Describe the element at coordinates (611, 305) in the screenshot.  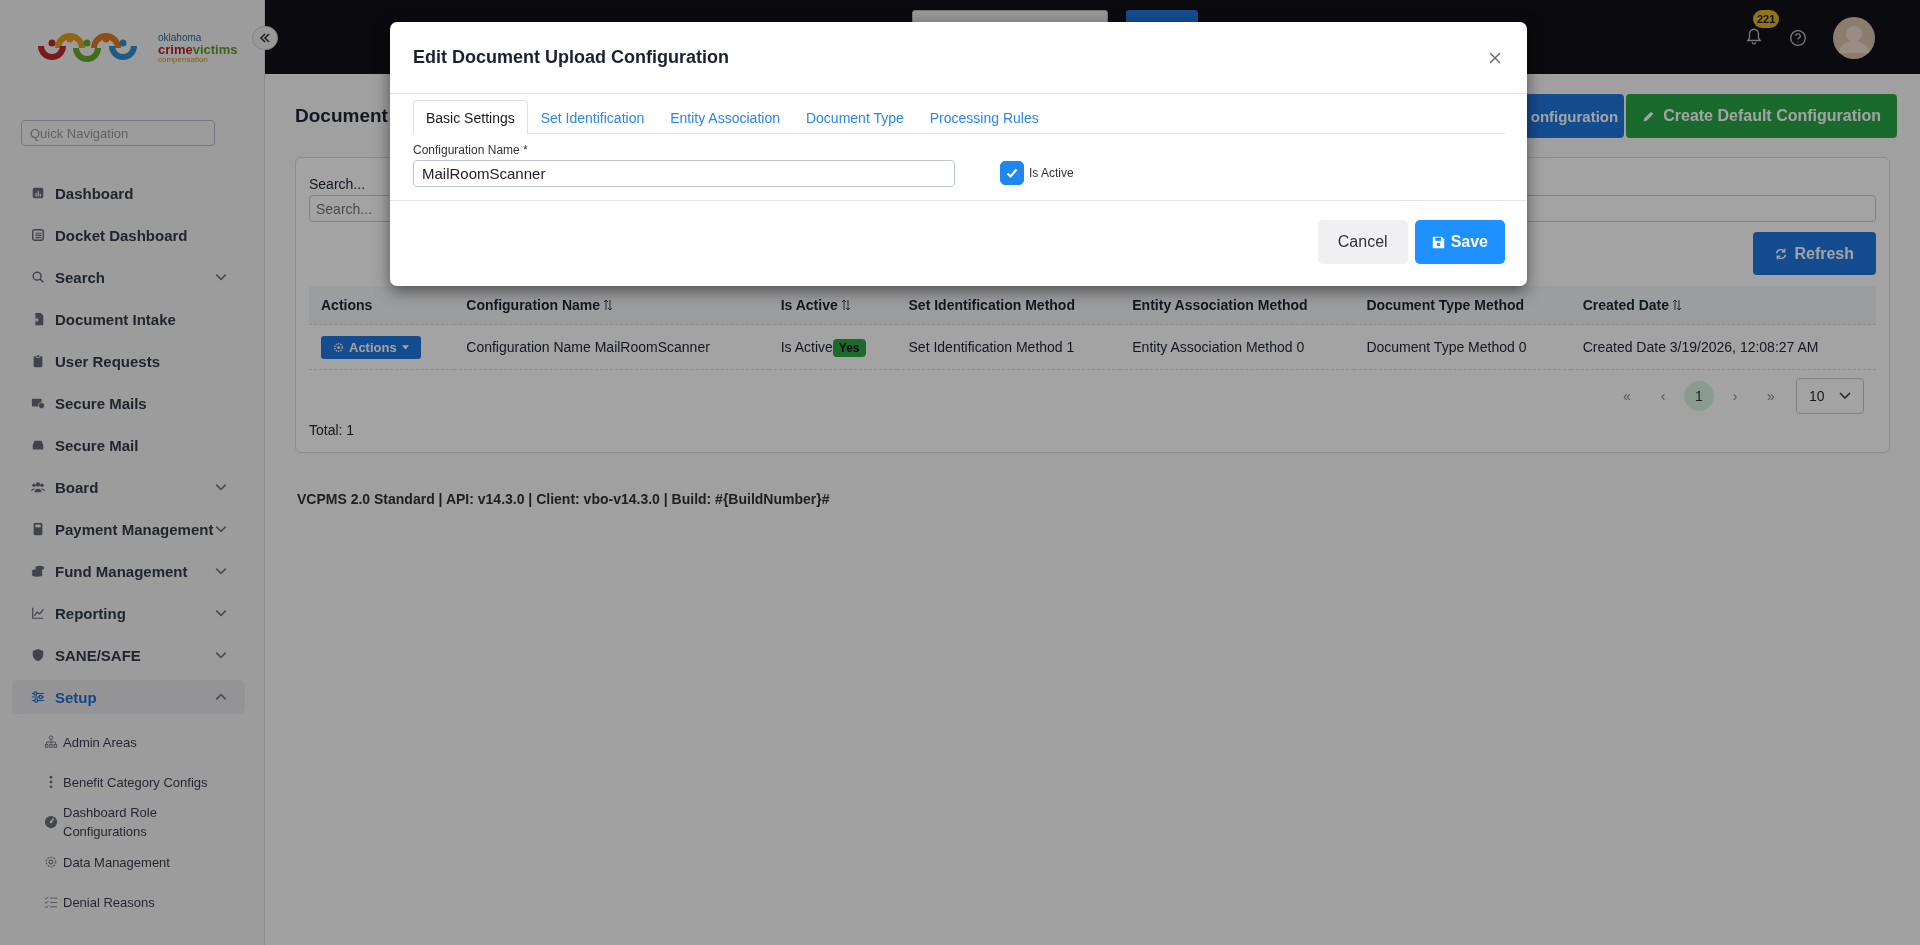
I see `column-header: Configuration Name` at that location.